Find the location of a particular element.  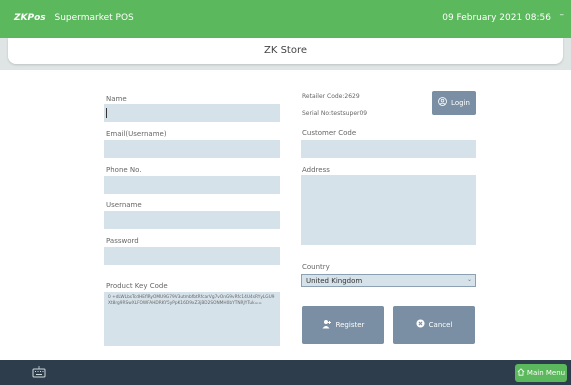

keyboard-icon is located at coordinates (39, 372).